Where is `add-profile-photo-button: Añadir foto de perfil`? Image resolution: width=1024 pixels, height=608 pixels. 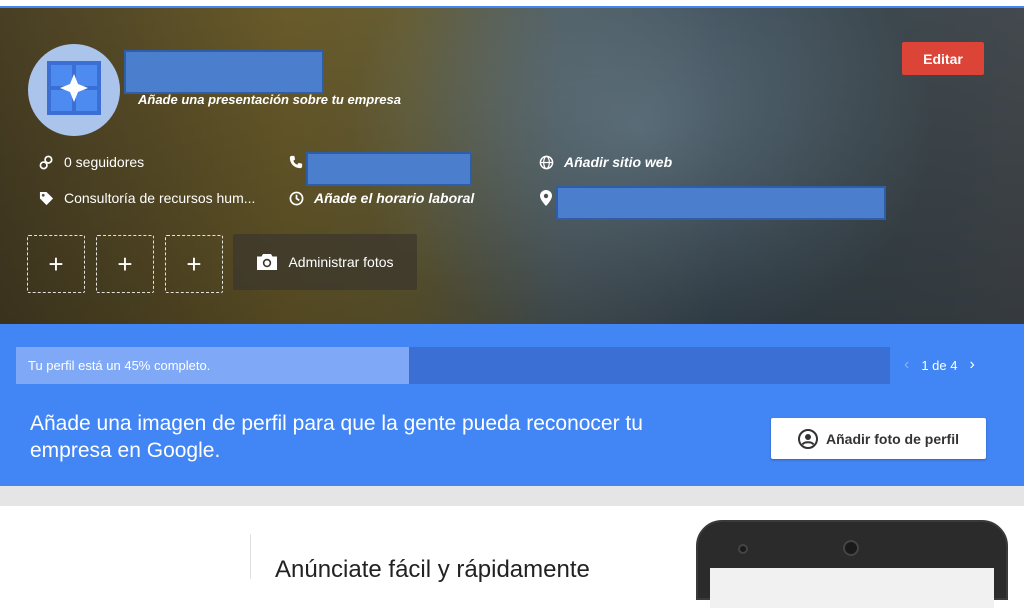 add-profile-photo-button: Añadir foto de perfil is located at coordinates (878, 438).